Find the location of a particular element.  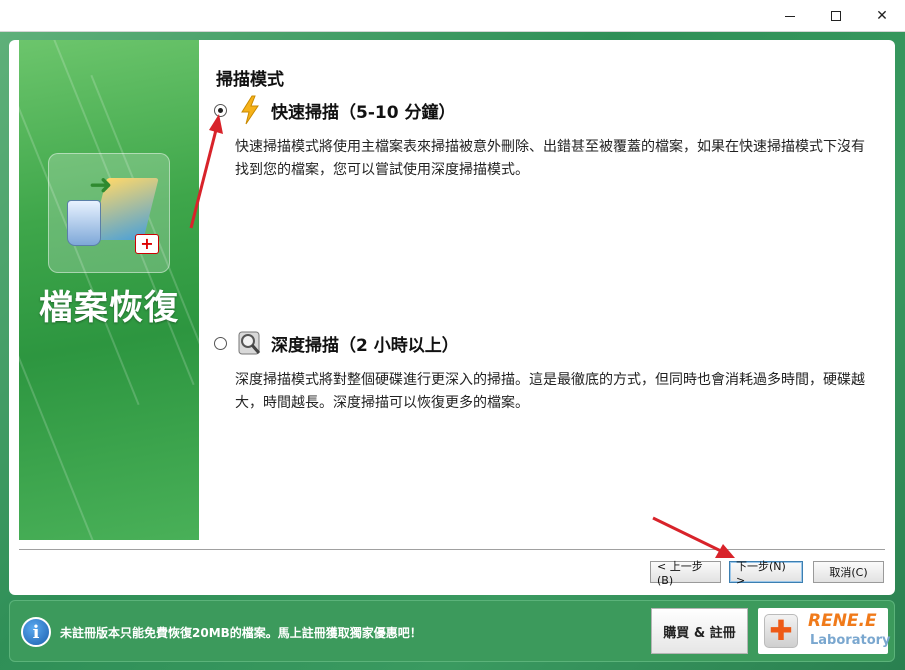

deep-scan-label: 深度掃描（2 小時以上） is located at coordinates (365, 345).